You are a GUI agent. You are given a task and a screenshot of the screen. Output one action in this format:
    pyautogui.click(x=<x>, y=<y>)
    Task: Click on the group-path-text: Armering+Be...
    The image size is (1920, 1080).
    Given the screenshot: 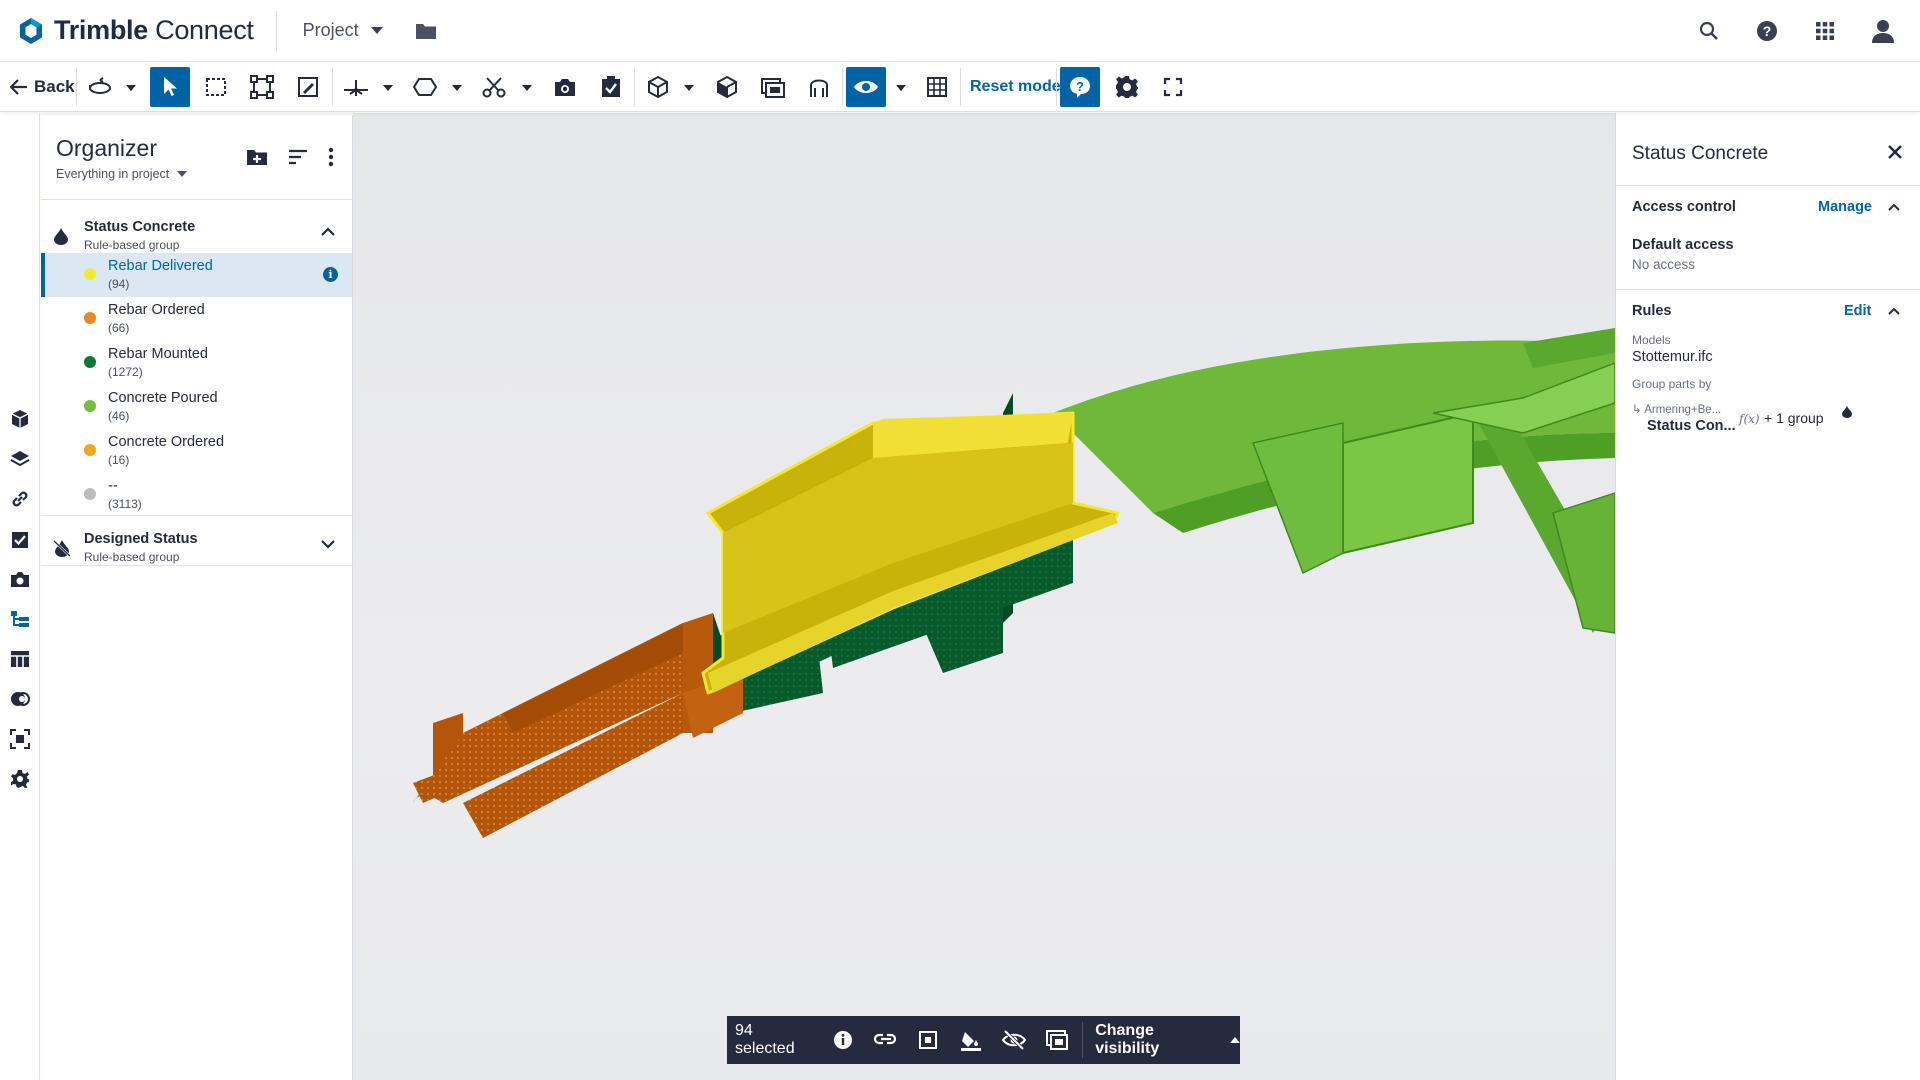 What is the action you would take?
    pyautogui.click(x=1683, y=410)
    